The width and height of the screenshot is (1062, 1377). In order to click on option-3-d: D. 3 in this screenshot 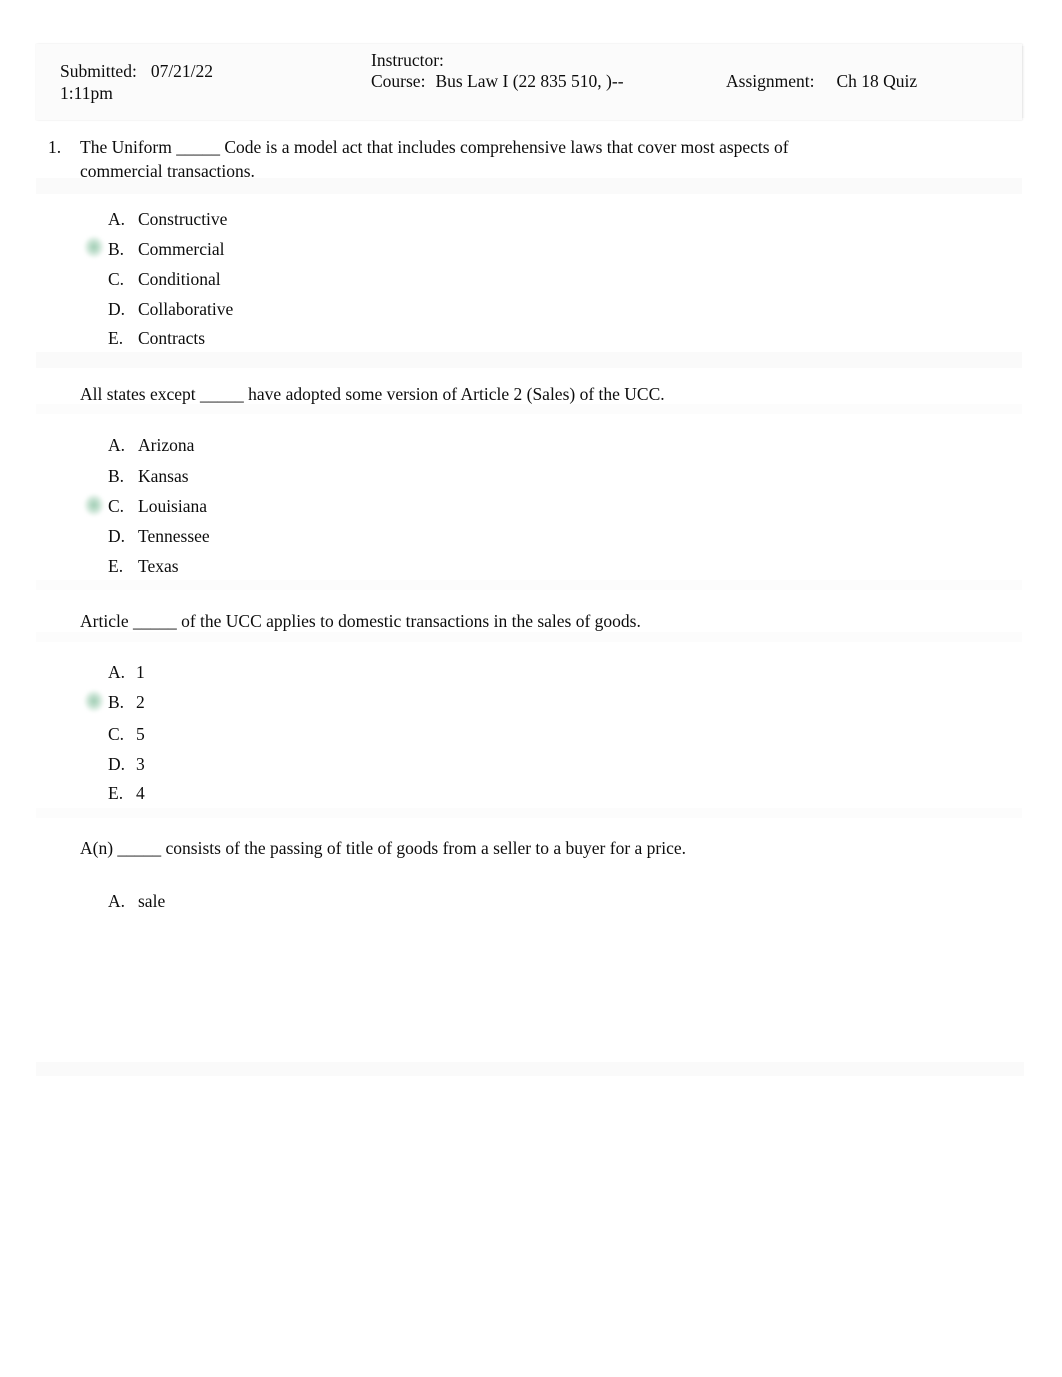, I will do `click(126, 764)`.